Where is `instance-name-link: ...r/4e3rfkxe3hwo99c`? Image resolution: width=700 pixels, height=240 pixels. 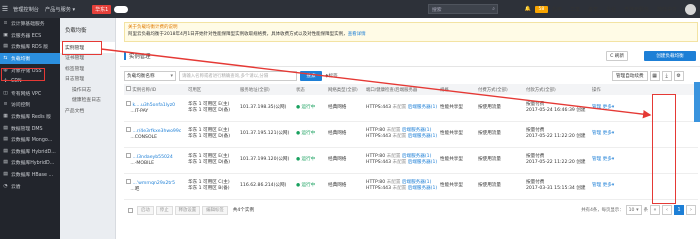 instance-name-link: ...r/4e3rfkxe3hwo99c is located at coordinates (156, 131).